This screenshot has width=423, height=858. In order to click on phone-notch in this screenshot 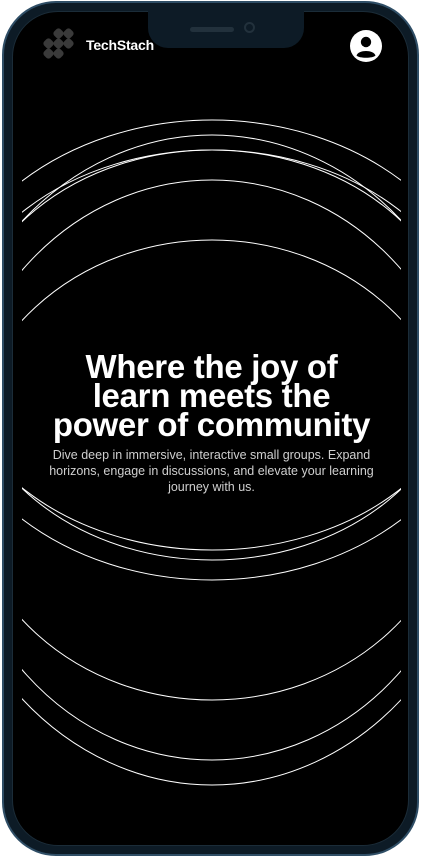, I will do `click(226, 29)`.